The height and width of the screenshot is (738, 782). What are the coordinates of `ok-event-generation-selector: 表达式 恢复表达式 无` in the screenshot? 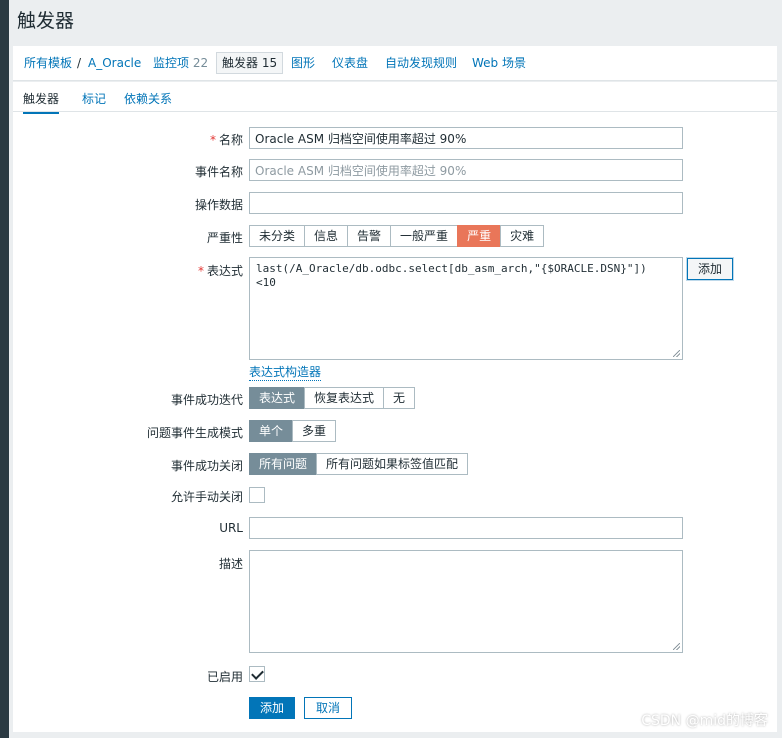 It's located at (332, 398).